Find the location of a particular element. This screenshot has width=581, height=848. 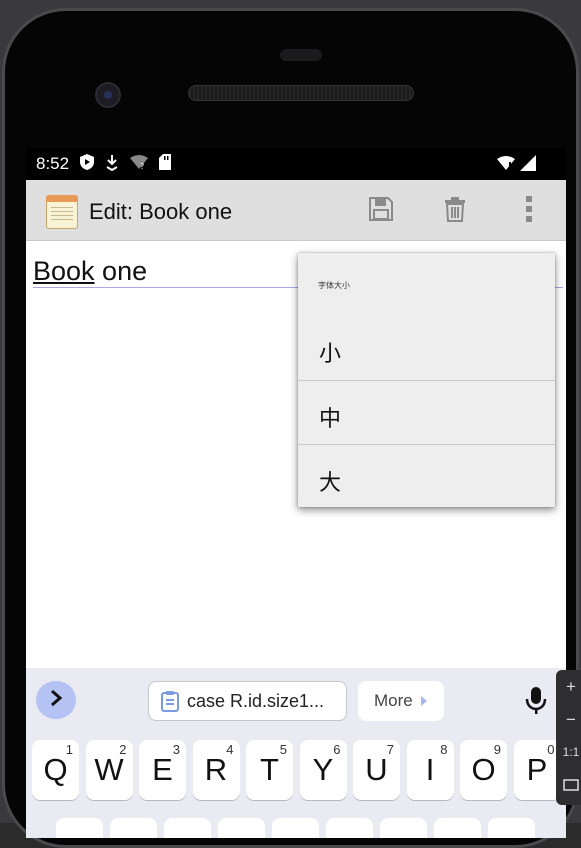

key-q: Q1 is located at coordinates (55, 770).